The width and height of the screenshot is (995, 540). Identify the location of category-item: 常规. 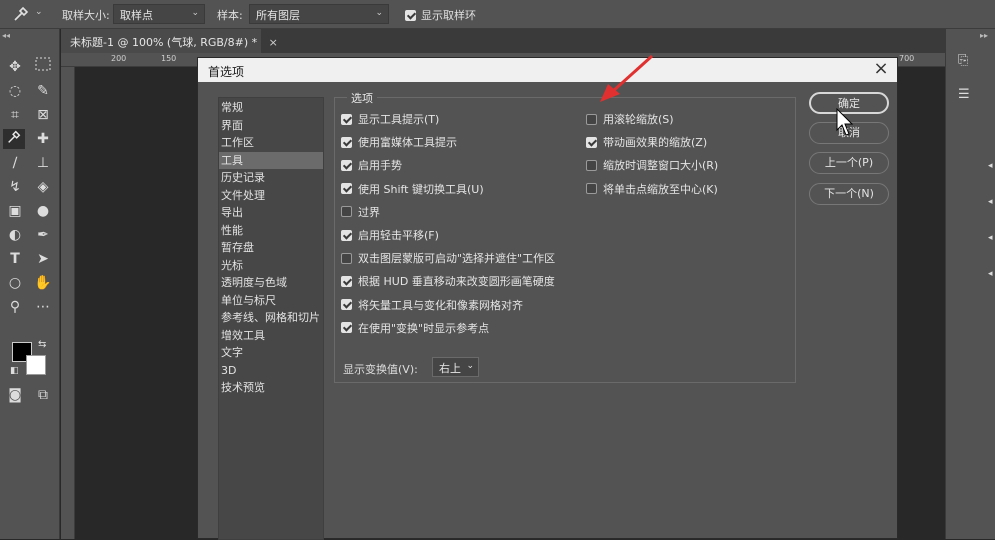
(271, 107).